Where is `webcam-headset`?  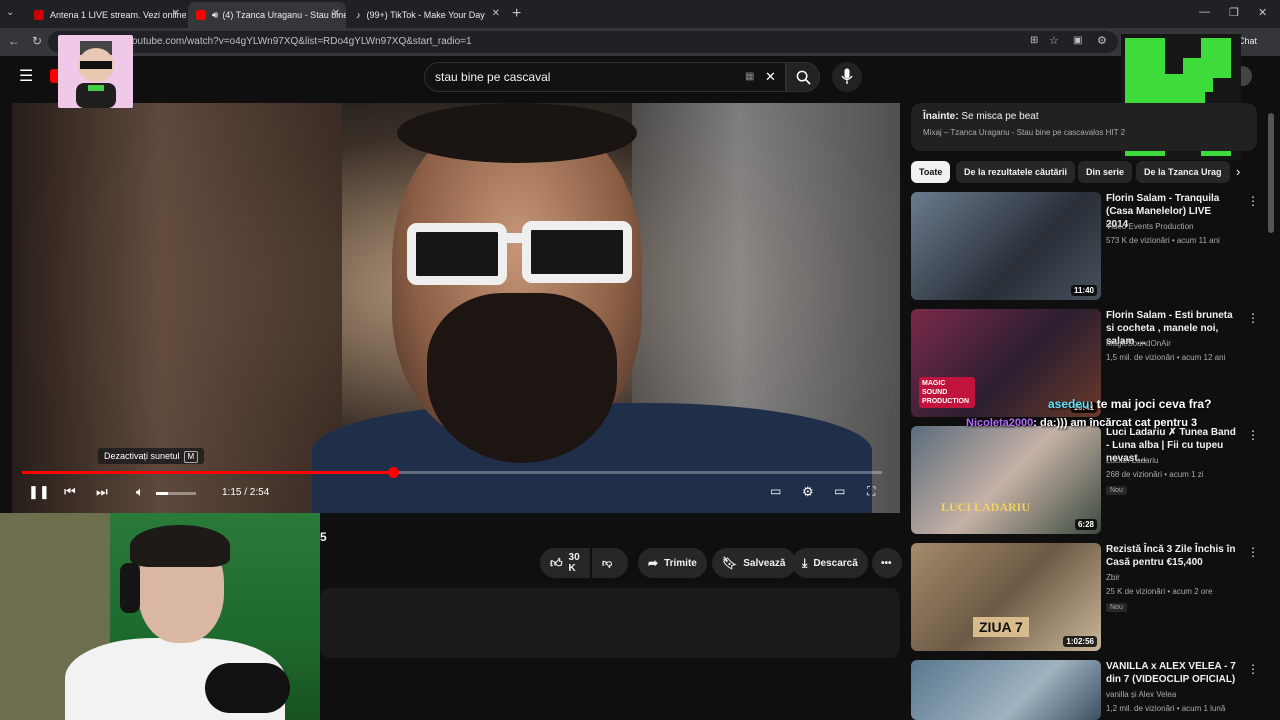 webcam-headset is located at coordinates (130, 588).